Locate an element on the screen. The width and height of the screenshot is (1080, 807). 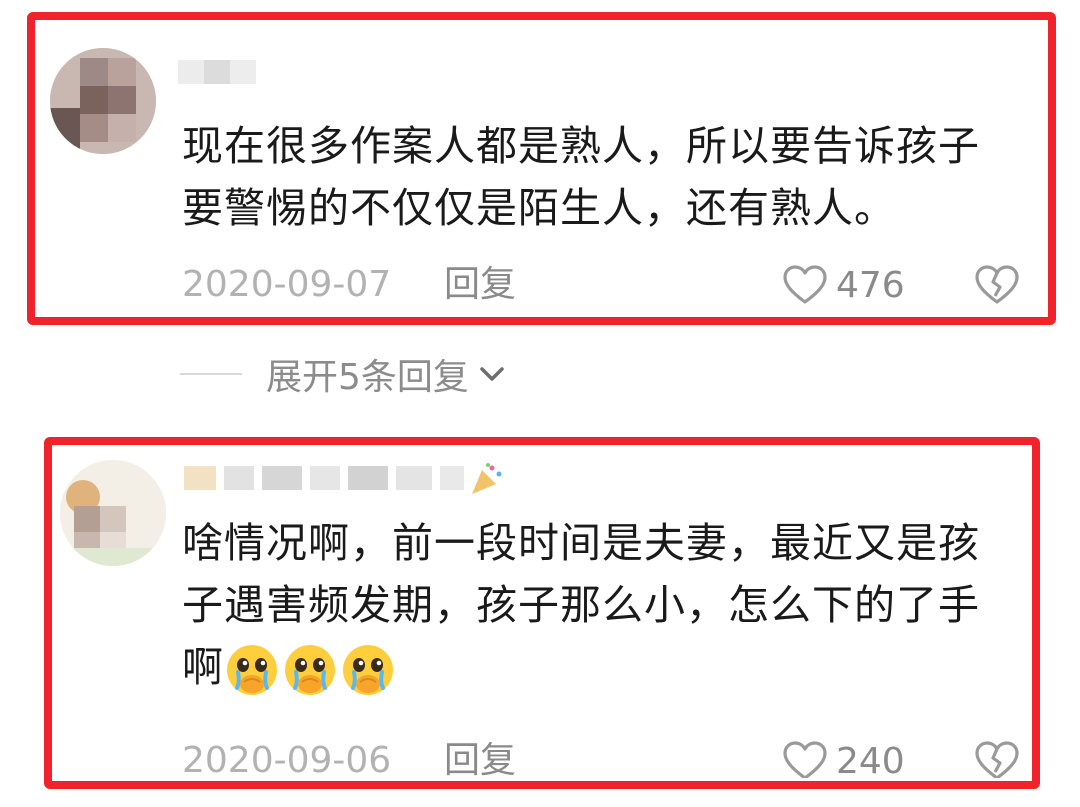
like-button: 476 is located at coordinates (843, 285).